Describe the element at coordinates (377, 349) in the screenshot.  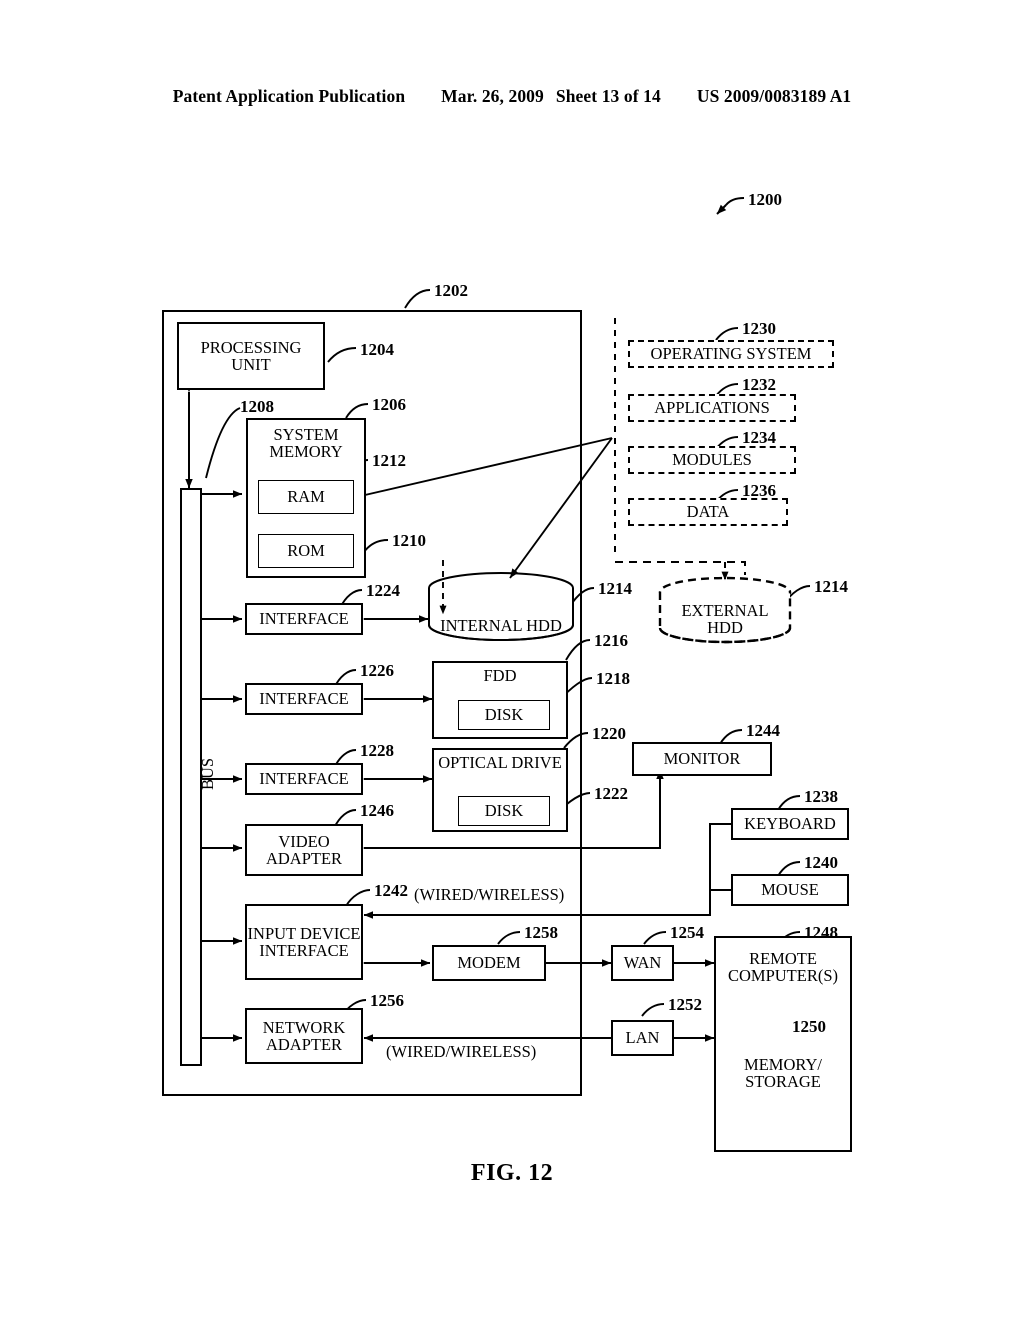
I see `ref-1204: 1204` at that location.